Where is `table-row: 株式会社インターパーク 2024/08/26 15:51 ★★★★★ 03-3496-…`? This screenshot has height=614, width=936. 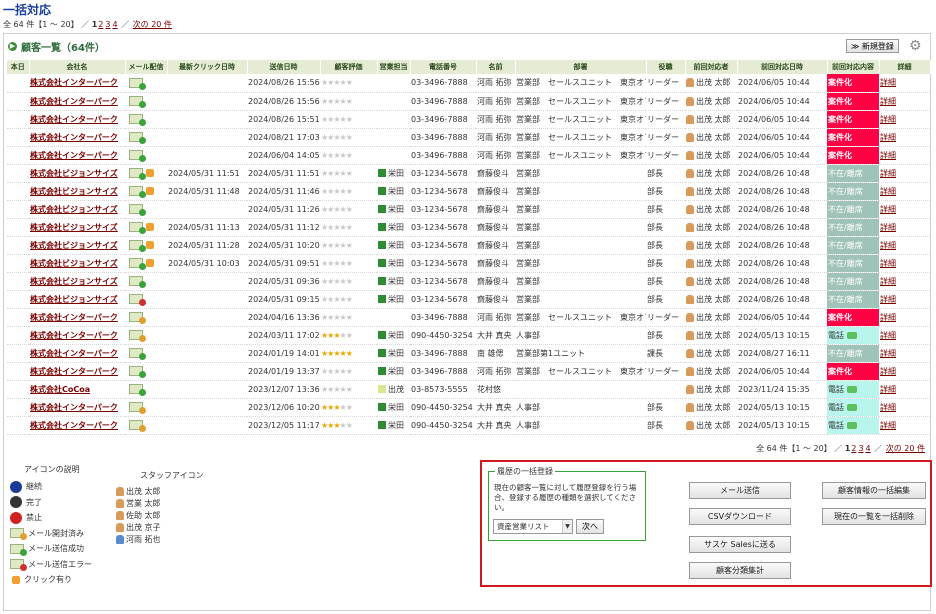
table-row: 株式会社インターパーク 2024/08/26 15:51 ★★★★★ 03-3496-… is located at coordinates (468, 119).